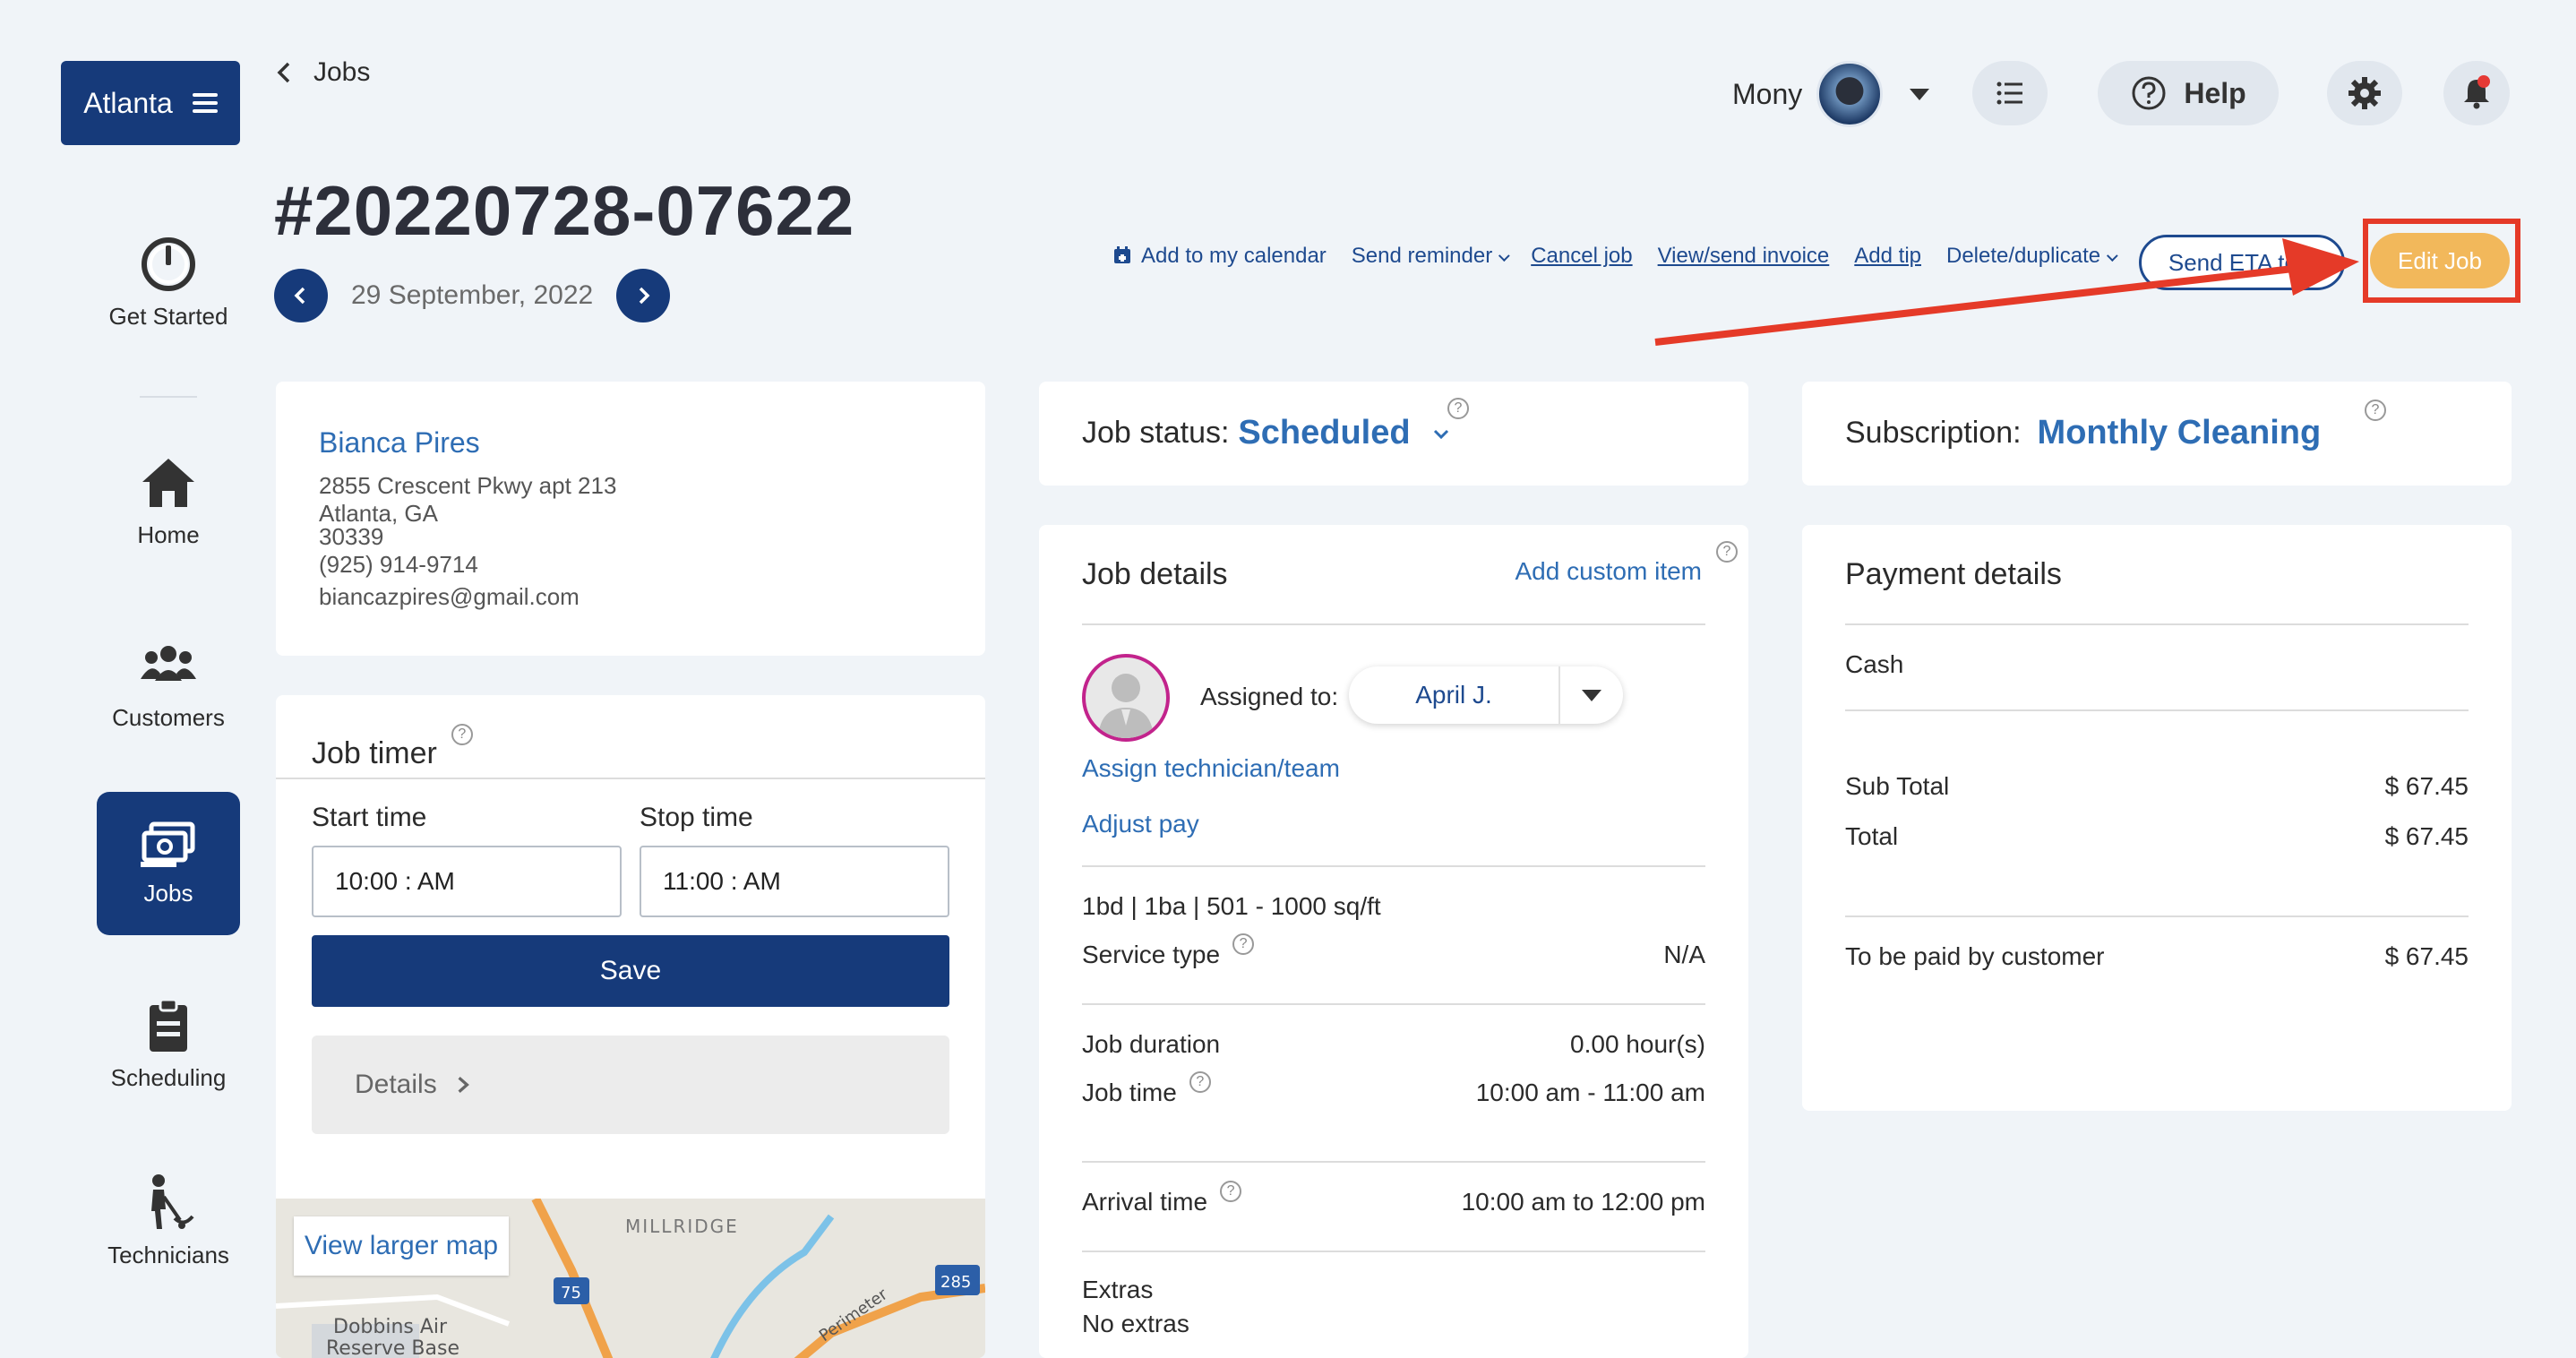 This screenshot has height=1358, width=2576. I want to click on map-label: Dobbins Air, so click(390, 1327).